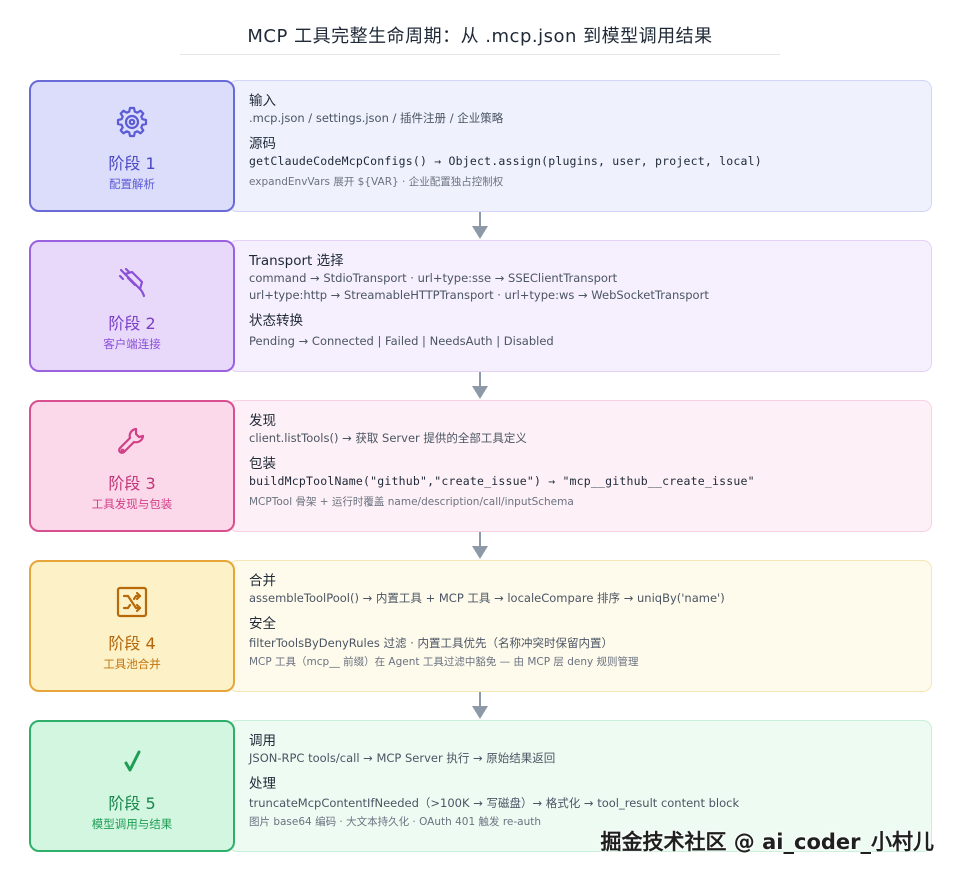 The image size is (960, 880). I want to click on stage-2-name: 阶段 2, so click(132, 323).